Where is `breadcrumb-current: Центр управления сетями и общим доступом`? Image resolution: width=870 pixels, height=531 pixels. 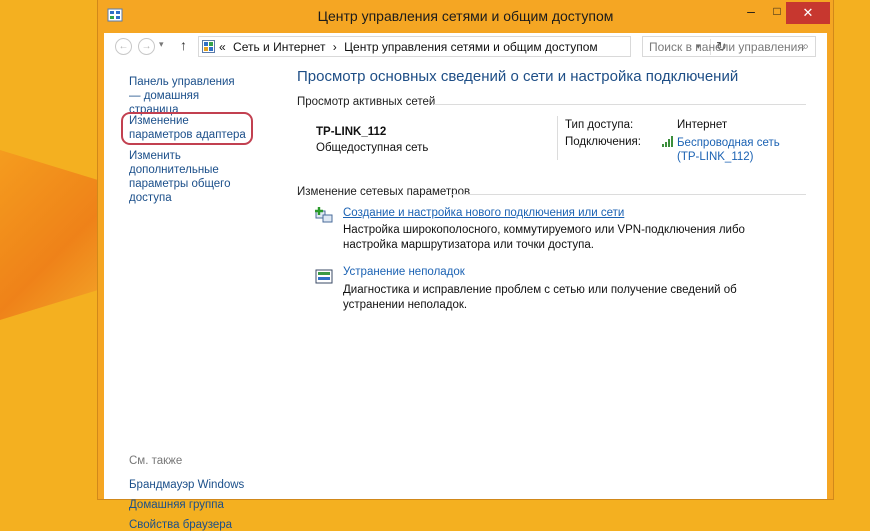 breadcrumb-current: Центр управления сетями и общим доступом is located at coordinates (471, 47).